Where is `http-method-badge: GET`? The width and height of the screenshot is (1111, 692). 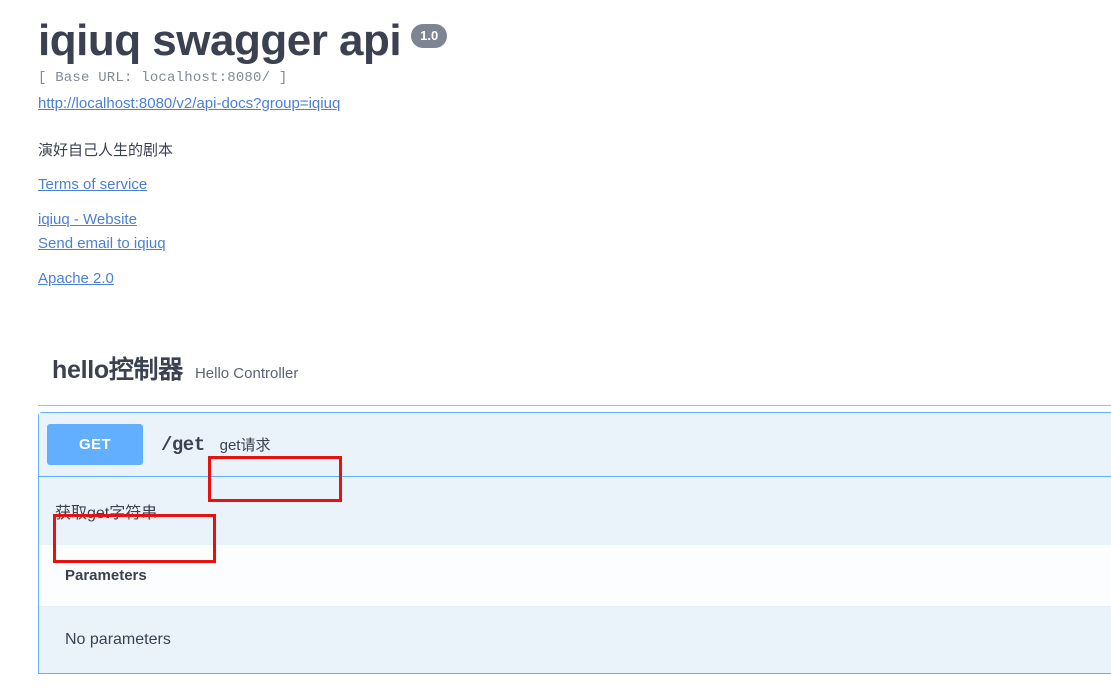 http-method-badge: GET is located at coordinates (95, 445).